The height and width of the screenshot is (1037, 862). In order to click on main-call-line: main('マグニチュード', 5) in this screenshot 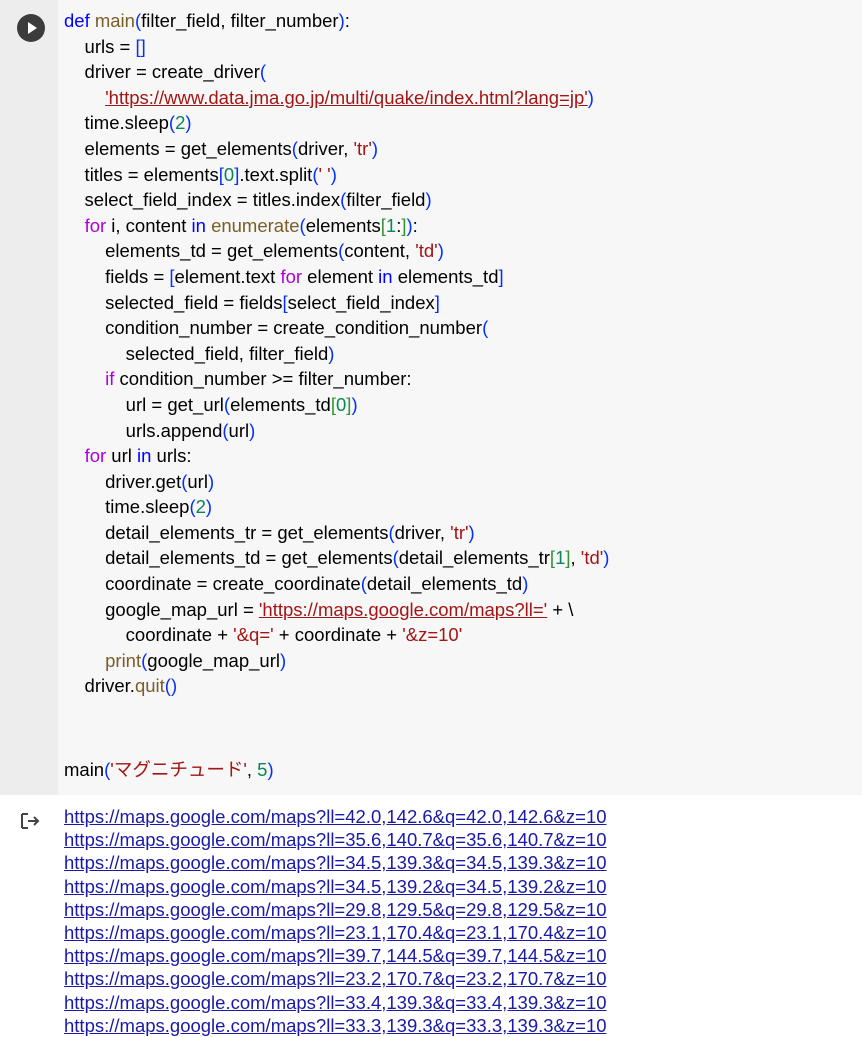, I will do `click(169, 769)`.